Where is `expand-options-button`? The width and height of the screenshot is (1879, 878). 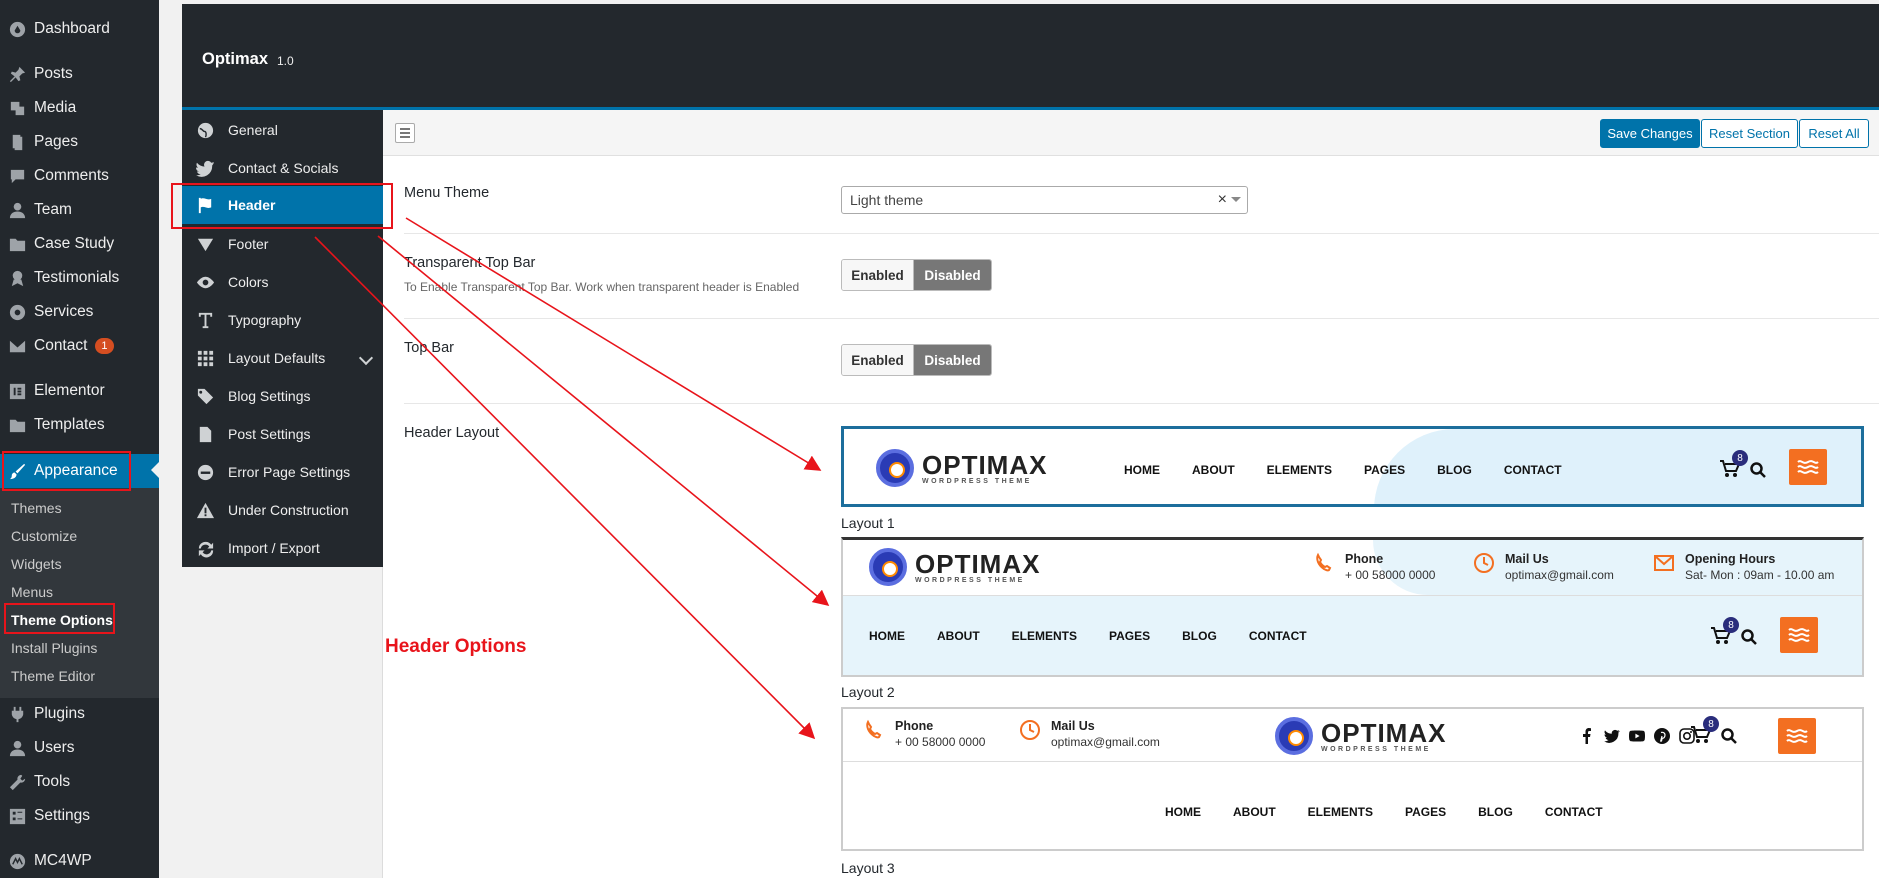
expand-options-button is located at coordinates (405, 133).